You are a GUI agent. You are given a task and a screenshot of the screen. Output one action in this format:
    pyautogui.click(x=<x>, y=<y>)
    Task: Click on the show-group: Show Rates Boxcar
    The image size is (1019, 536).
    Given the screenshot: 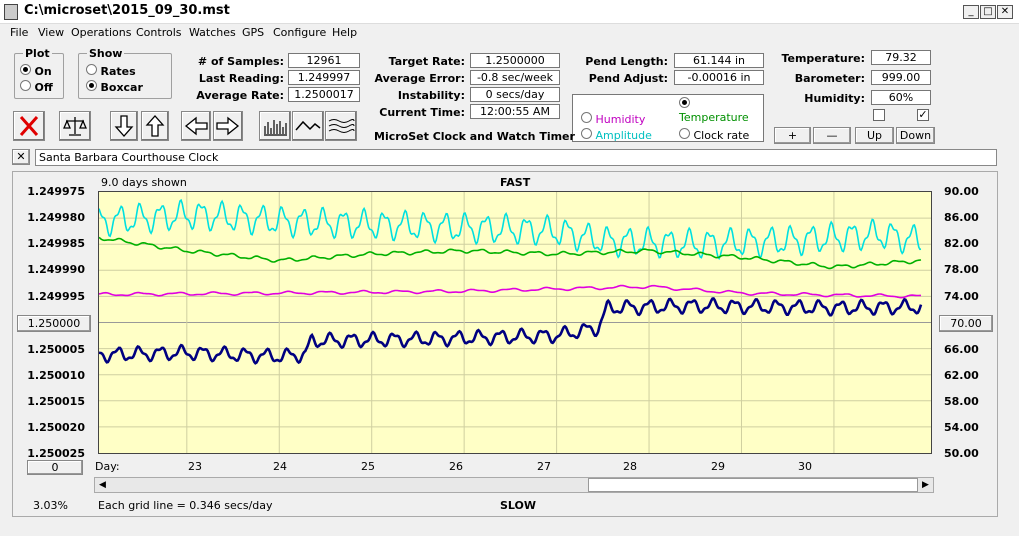 What is the action you would take?
    pyautogui.click(x=125, y=73)
    